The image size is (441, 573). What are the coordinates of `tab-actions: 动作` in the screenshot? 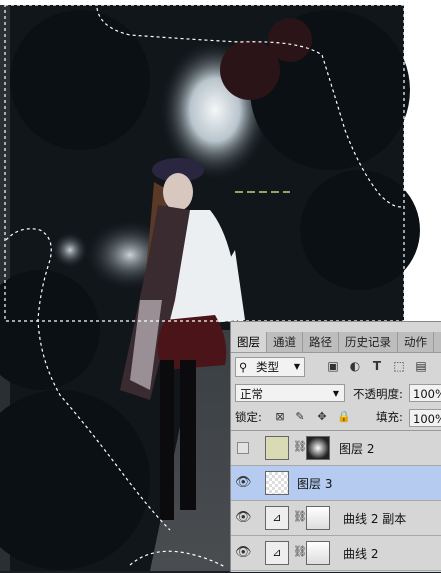 It's located at (416, 342).